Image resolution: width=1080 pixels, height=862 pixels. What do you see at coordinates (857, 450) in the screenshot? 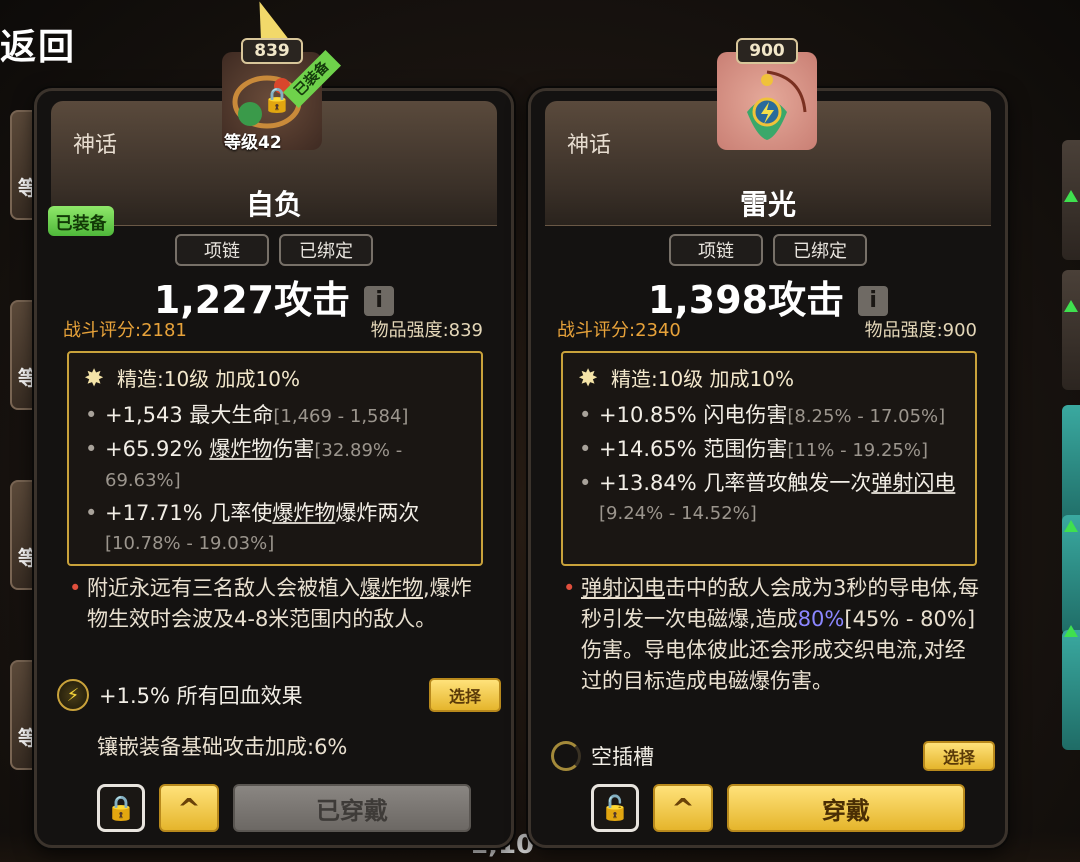
I see `affix-range: [11% - 19.25%]` at bounding box center [857, 450].